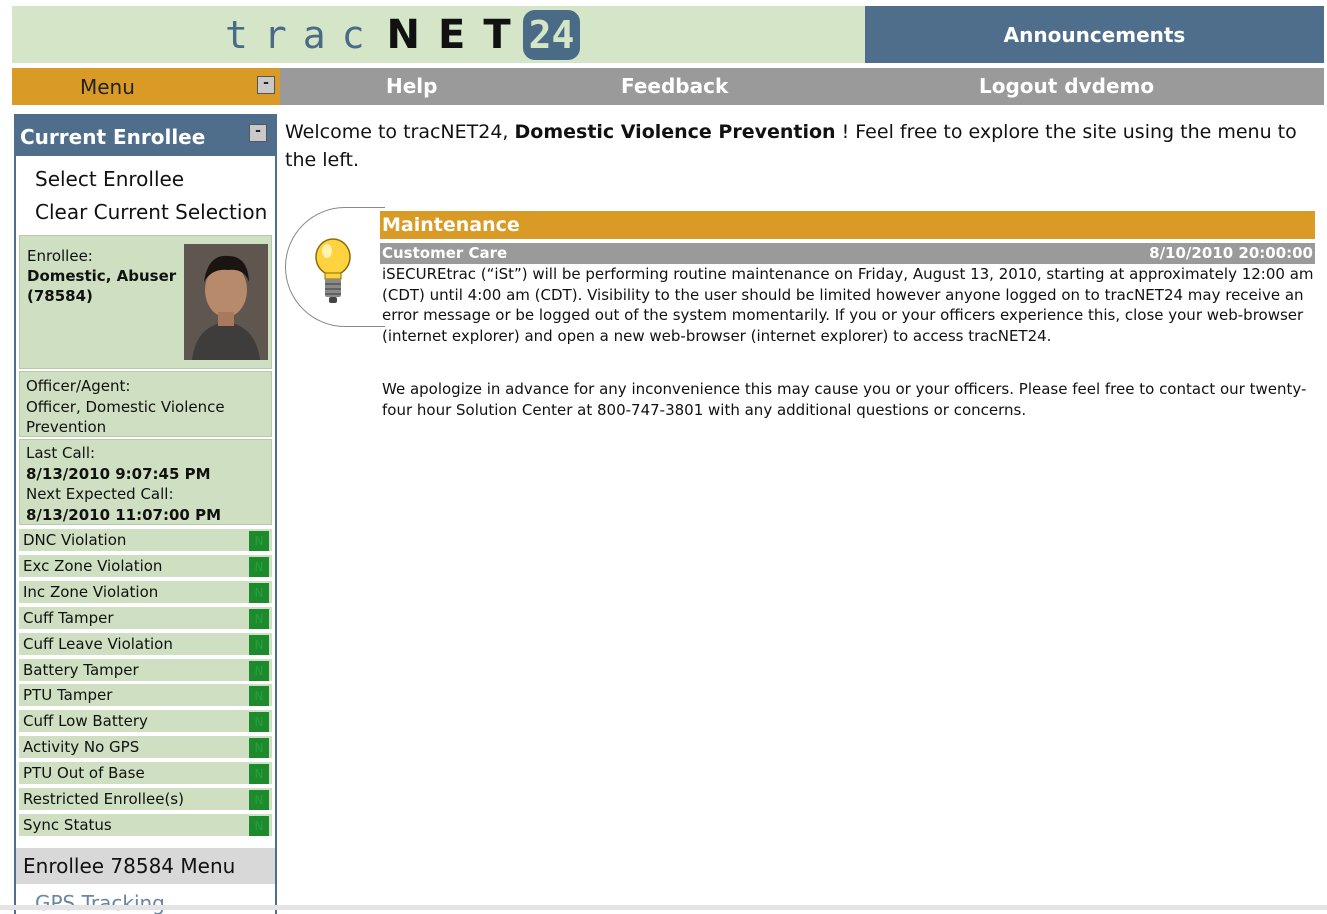 This screenshot has height=914, width=1327. What do you see at coordinates (81, 747) in the screenshot?
I see `status-label: Activity No GPS` at bounding box center [81, 747].